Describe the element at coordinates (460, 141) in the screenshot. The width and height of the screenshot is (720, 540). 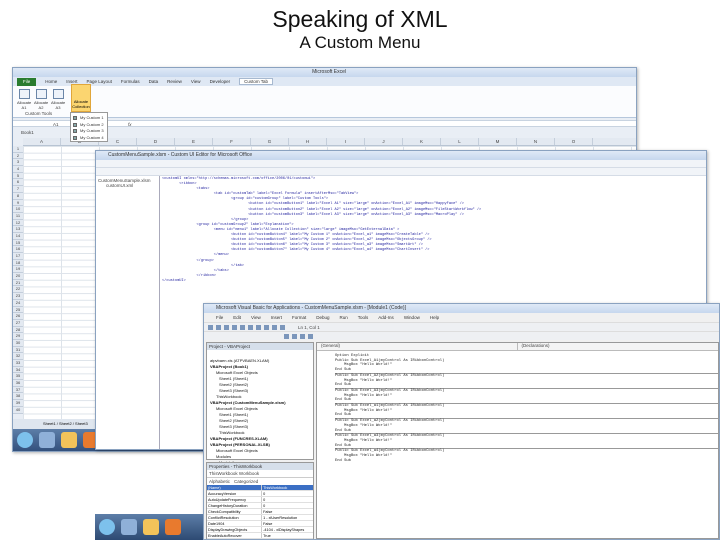
I see `column-header: L` at that location.